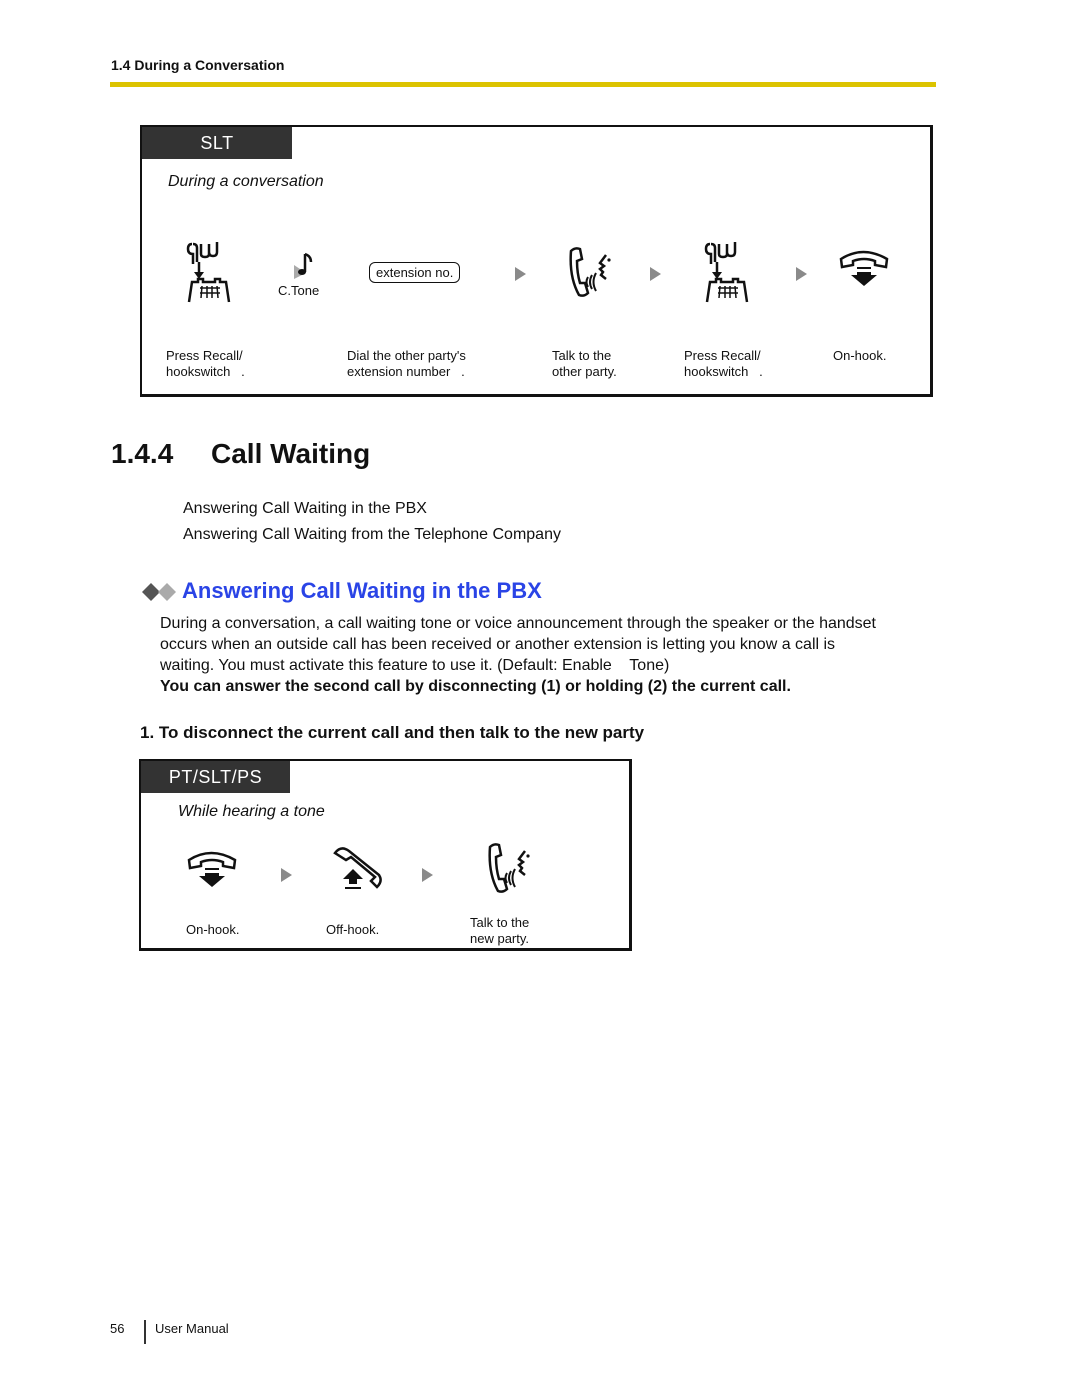 Image resolution: width=1080 pixels, height=1397 pixels. I want to click on step-caption: Talk to the other party., so click(584, 363).